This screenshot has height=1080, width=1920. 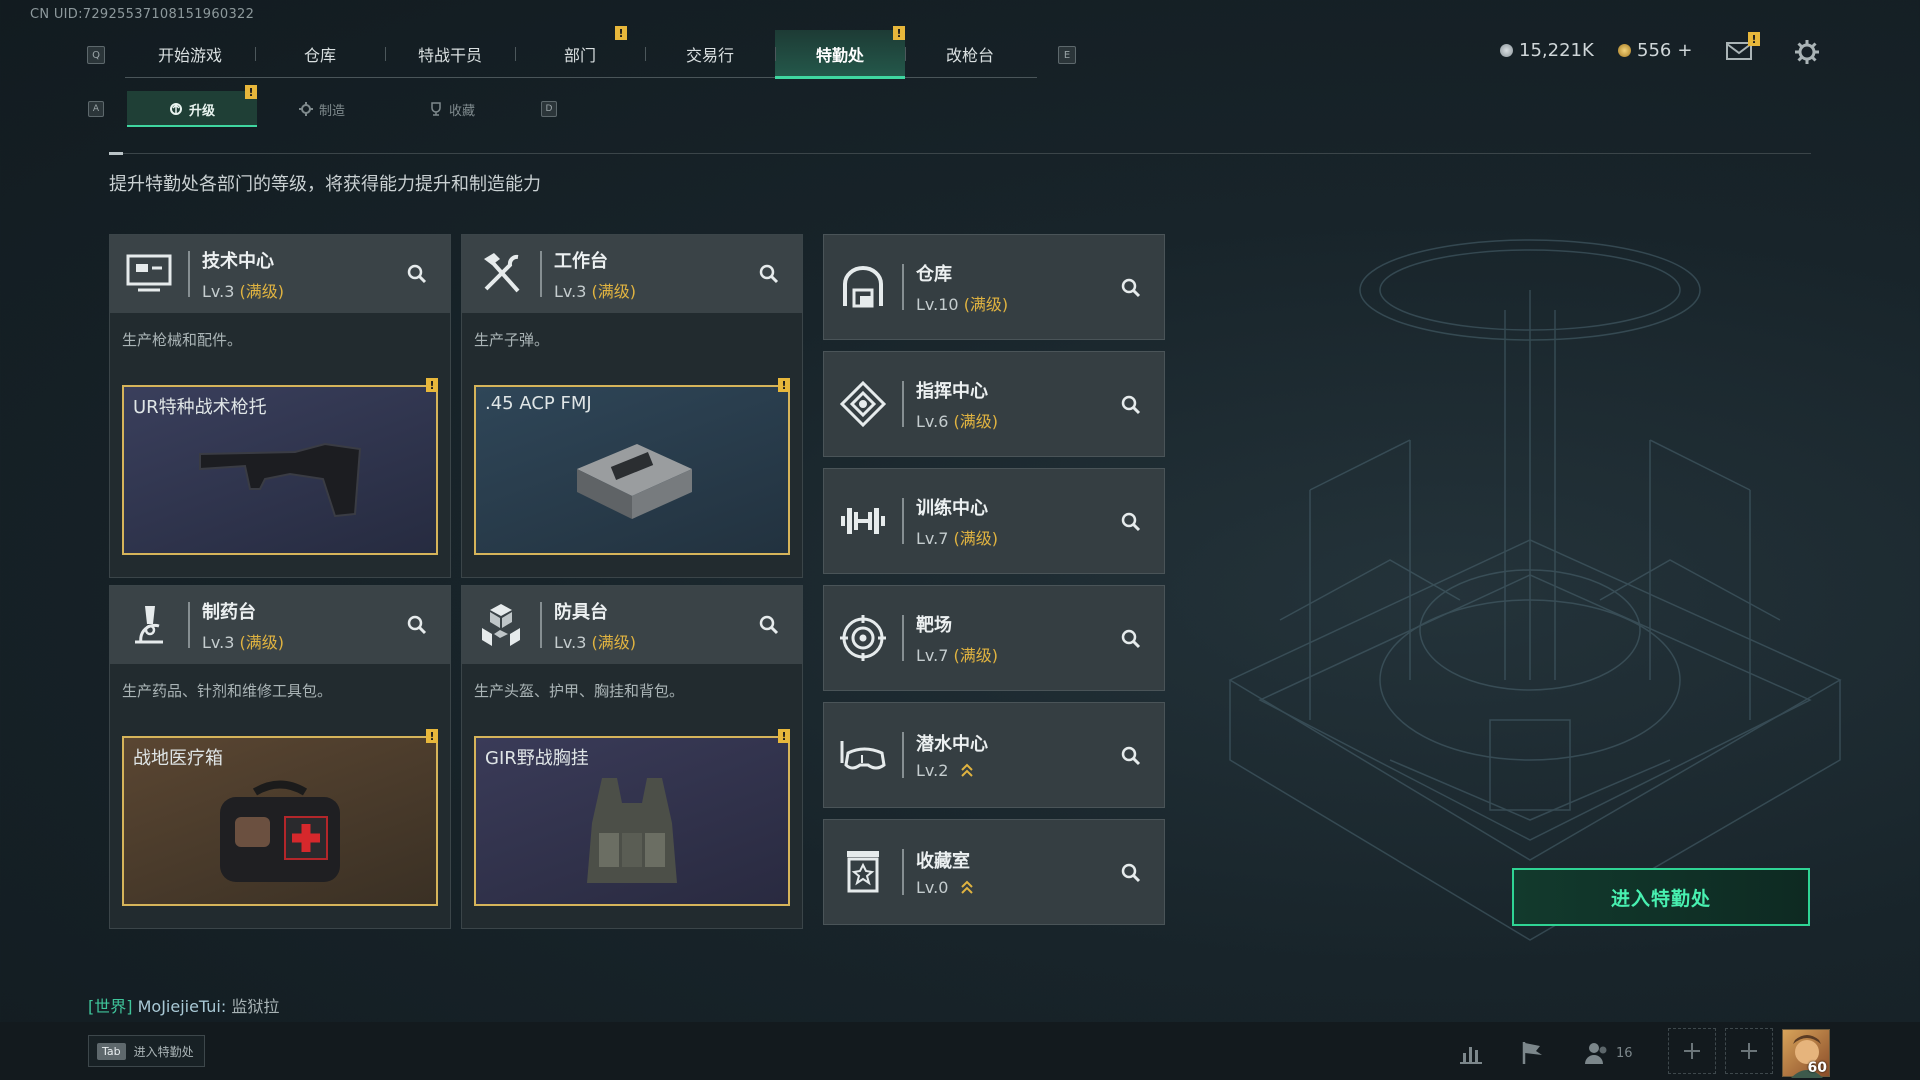 I want to click on page-description: 提升特勤处各部门的等级，将获得能力提升和制造能力, so click(x=325, y=184).